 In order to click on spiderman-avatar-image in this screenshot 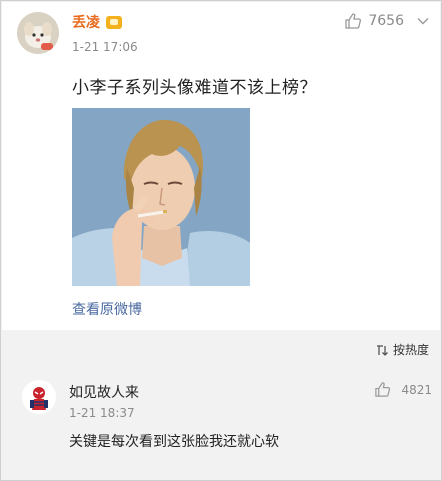, I will do `click(39, 397)`.